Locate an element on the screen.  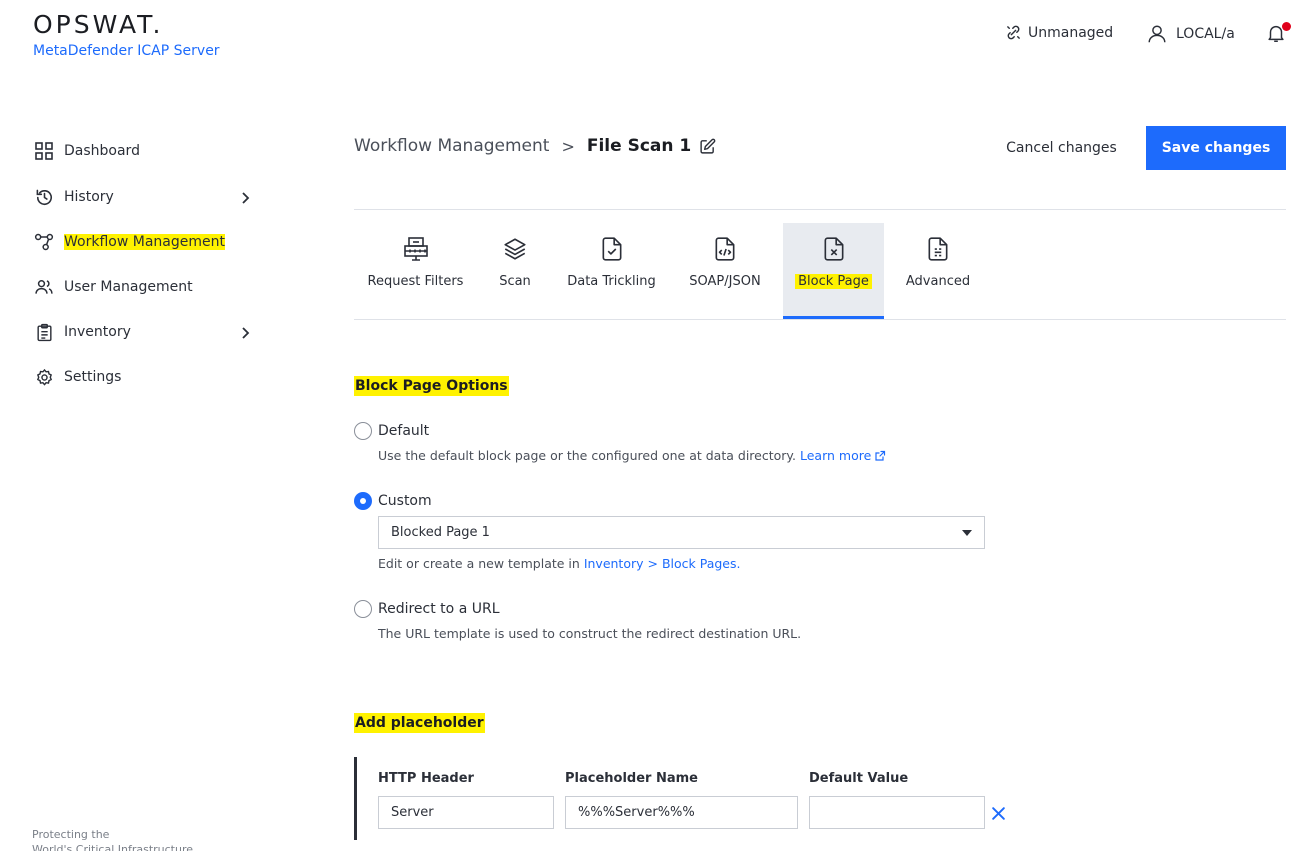
tab-block-page: Block Page is located at coordinates (833, 271).